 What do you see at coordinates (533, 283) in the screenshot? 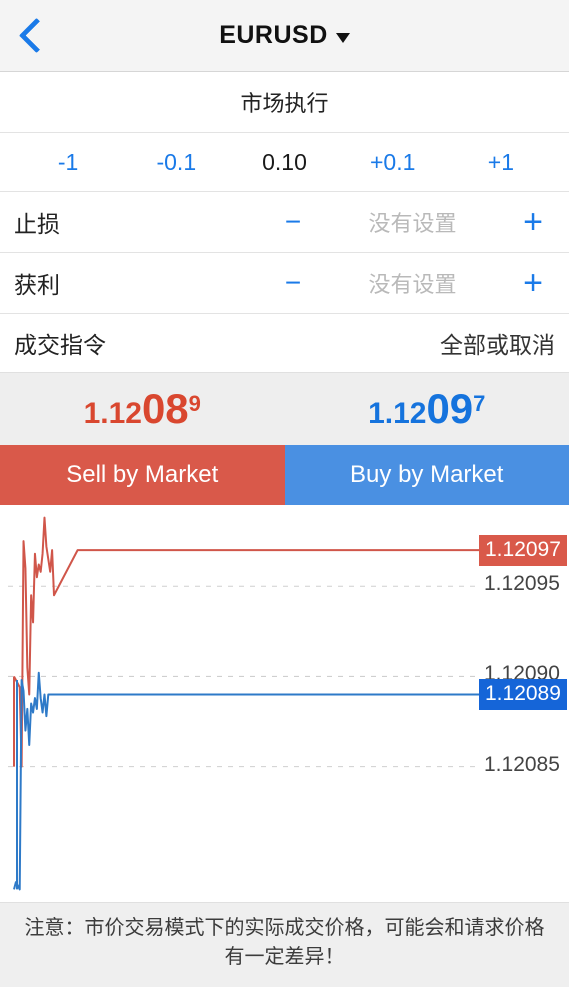
I see `take-profit-increment-button: +` at bounding box center [533, 283].